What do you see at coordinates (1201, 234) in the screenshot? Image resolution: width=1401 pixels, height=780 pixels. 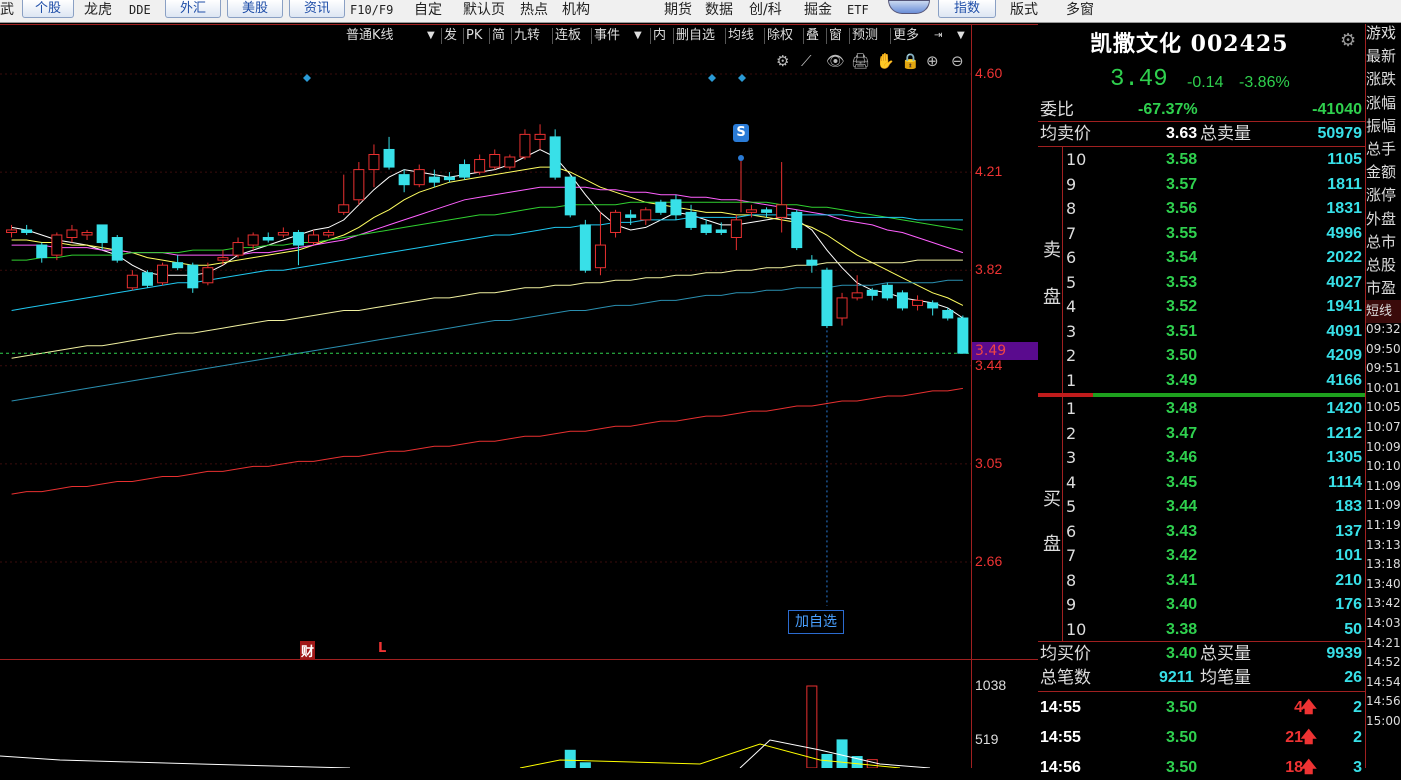 I see `sell-order-row: 7 3.55 4996` at bounding box center [1201, 234].